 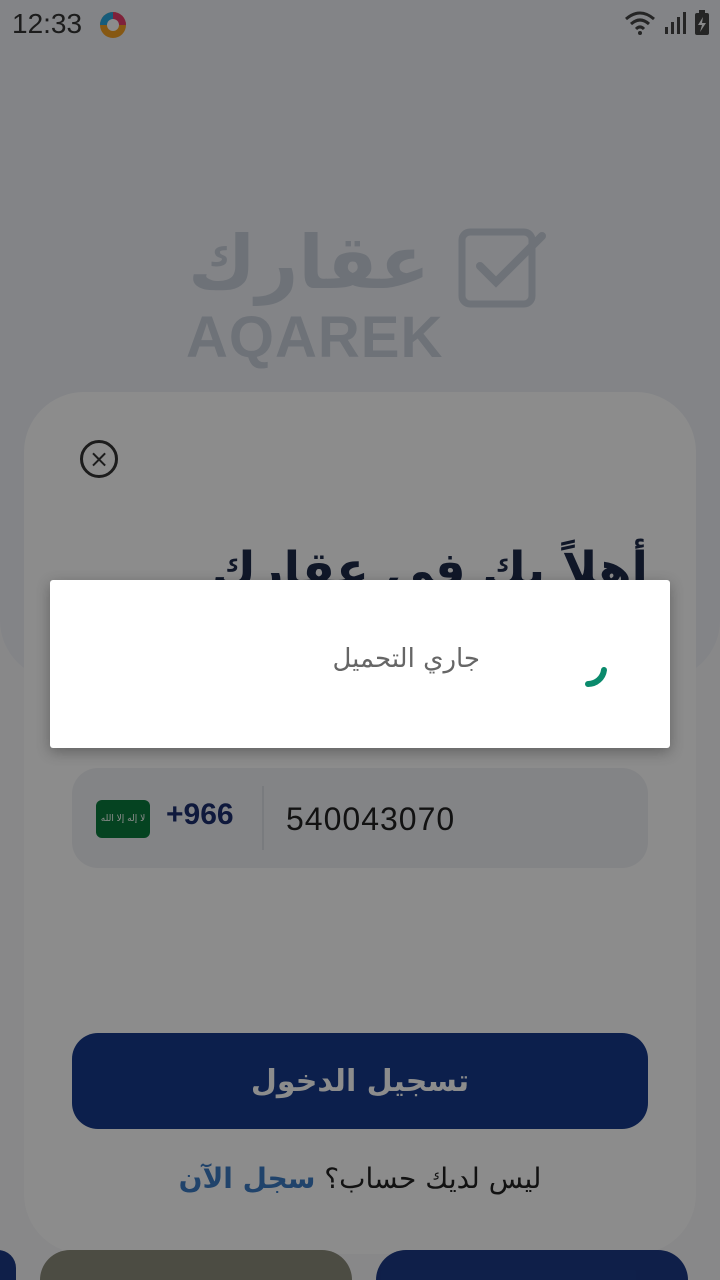 I want to click on loading-spinner-icon, so click(x=596, y=677).